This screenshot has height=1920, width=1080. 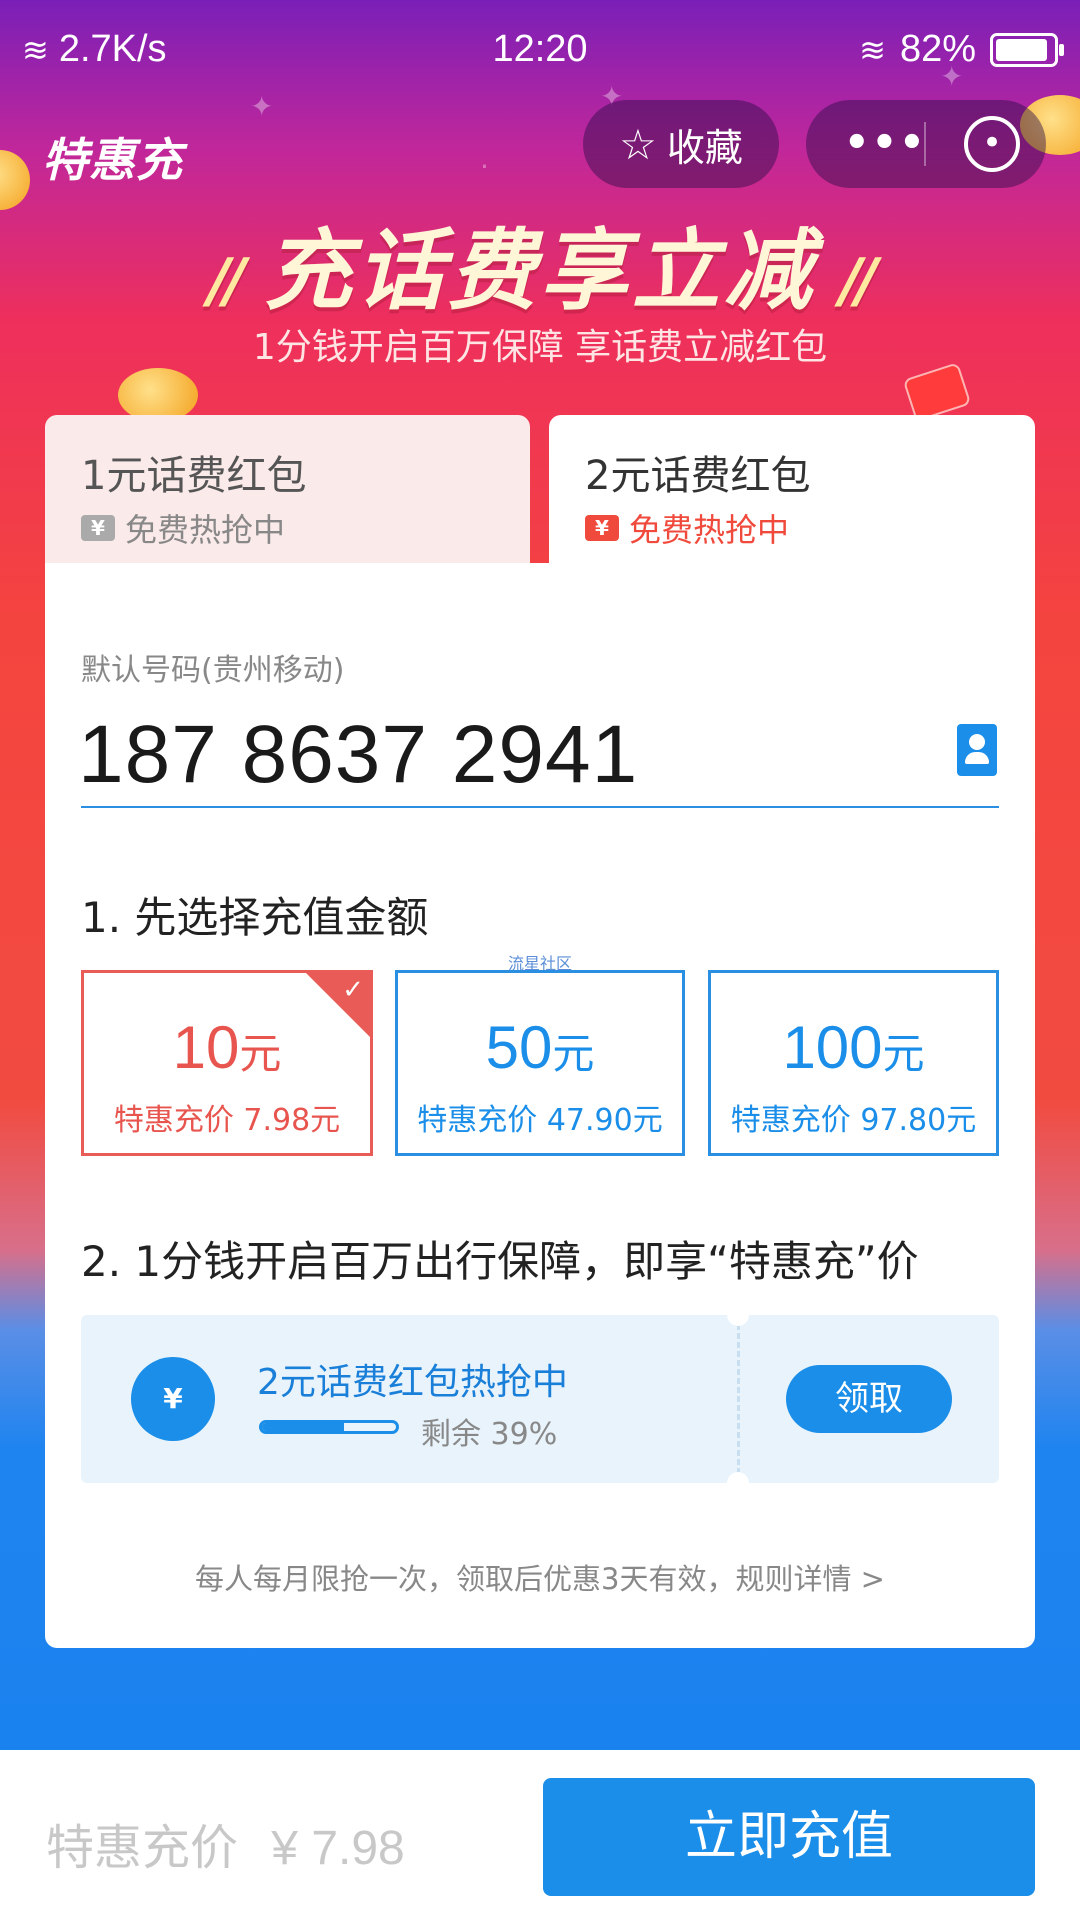 What do you see at coordinates (353, 990) in the screenshot?
I see `check-icon: ✓` at bounding box center [353, 990].